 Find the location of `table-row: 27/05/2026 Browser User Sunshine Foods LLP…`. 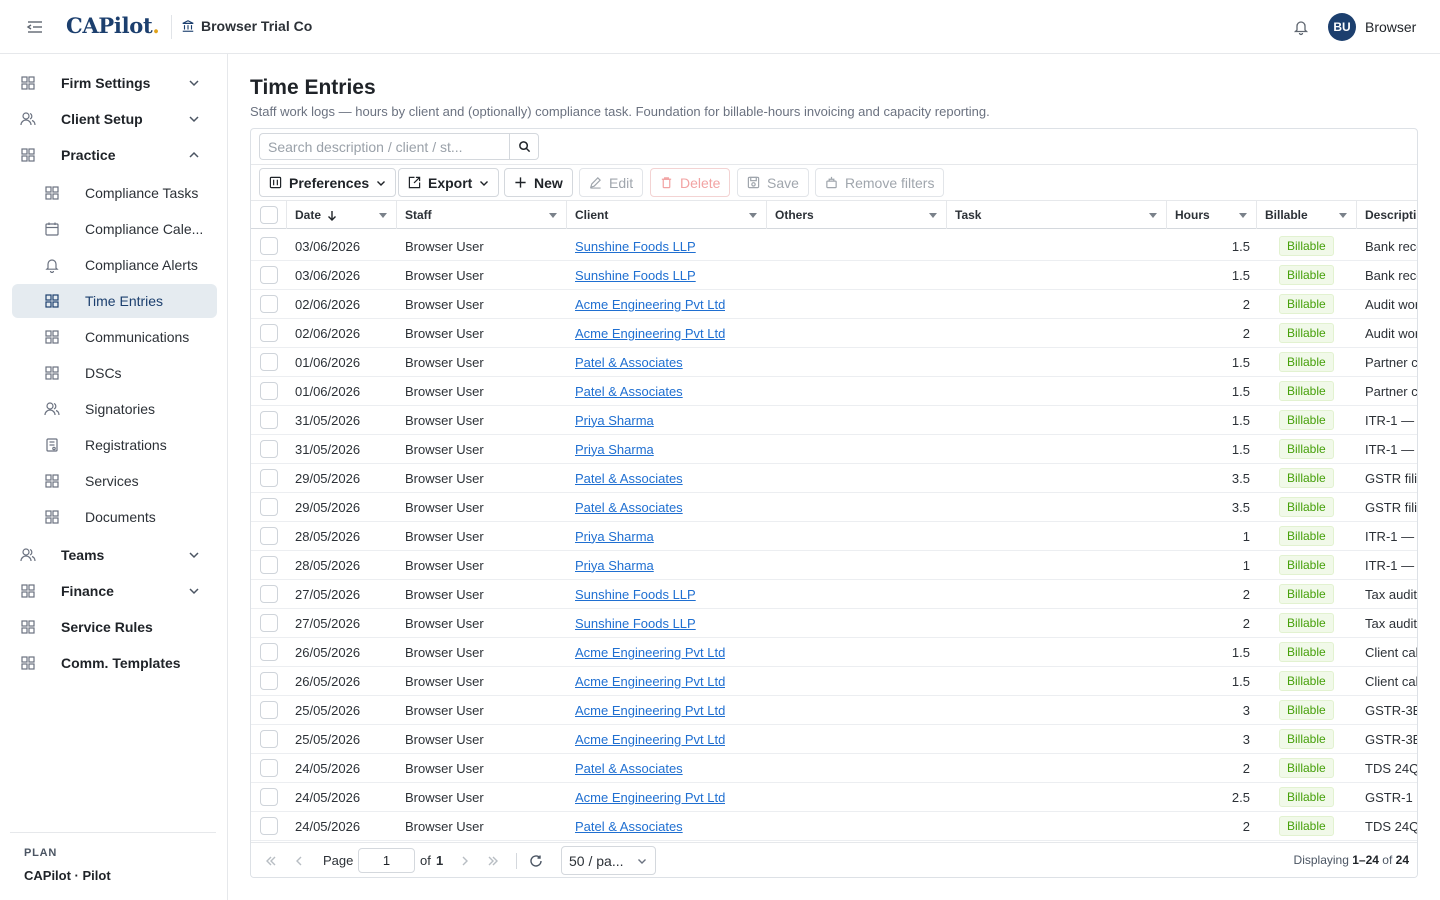

table-row: 27/05/2026 Browser User Sunshine Foods LLP… is located at coordinates (834, 623).